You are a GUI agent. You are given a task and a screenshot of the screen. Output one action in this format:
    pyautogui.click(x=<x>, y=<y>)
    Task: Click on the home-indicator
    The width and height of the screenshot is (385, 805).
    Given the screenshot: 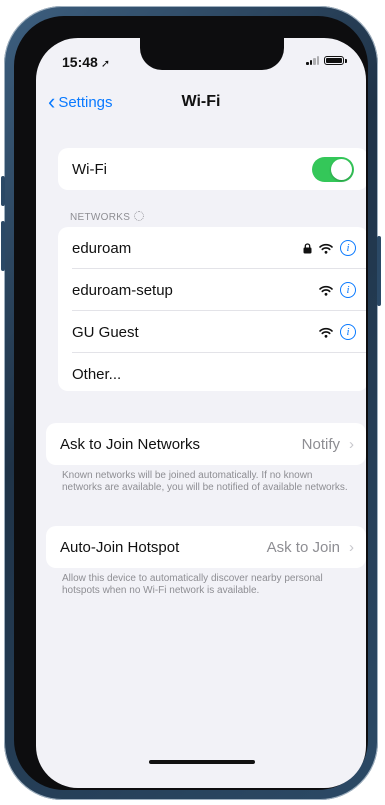 What is the action you would take?
    pyautogui.click(x=202, y=762)
    